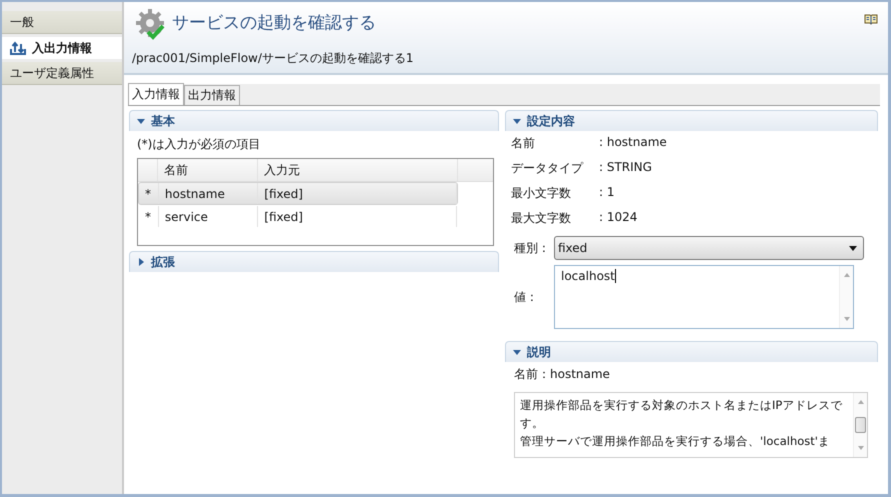 The width and height of the screenshot is (891, 497). I want to click on property-value: : hostname, so click(633, 143).